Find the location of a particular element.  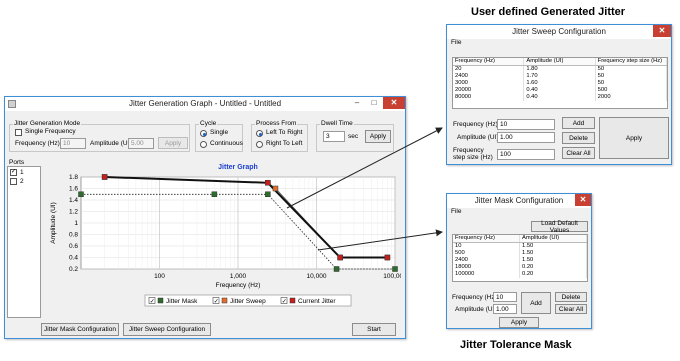

mask-callout-arrow is located at coordinates (380, 240).